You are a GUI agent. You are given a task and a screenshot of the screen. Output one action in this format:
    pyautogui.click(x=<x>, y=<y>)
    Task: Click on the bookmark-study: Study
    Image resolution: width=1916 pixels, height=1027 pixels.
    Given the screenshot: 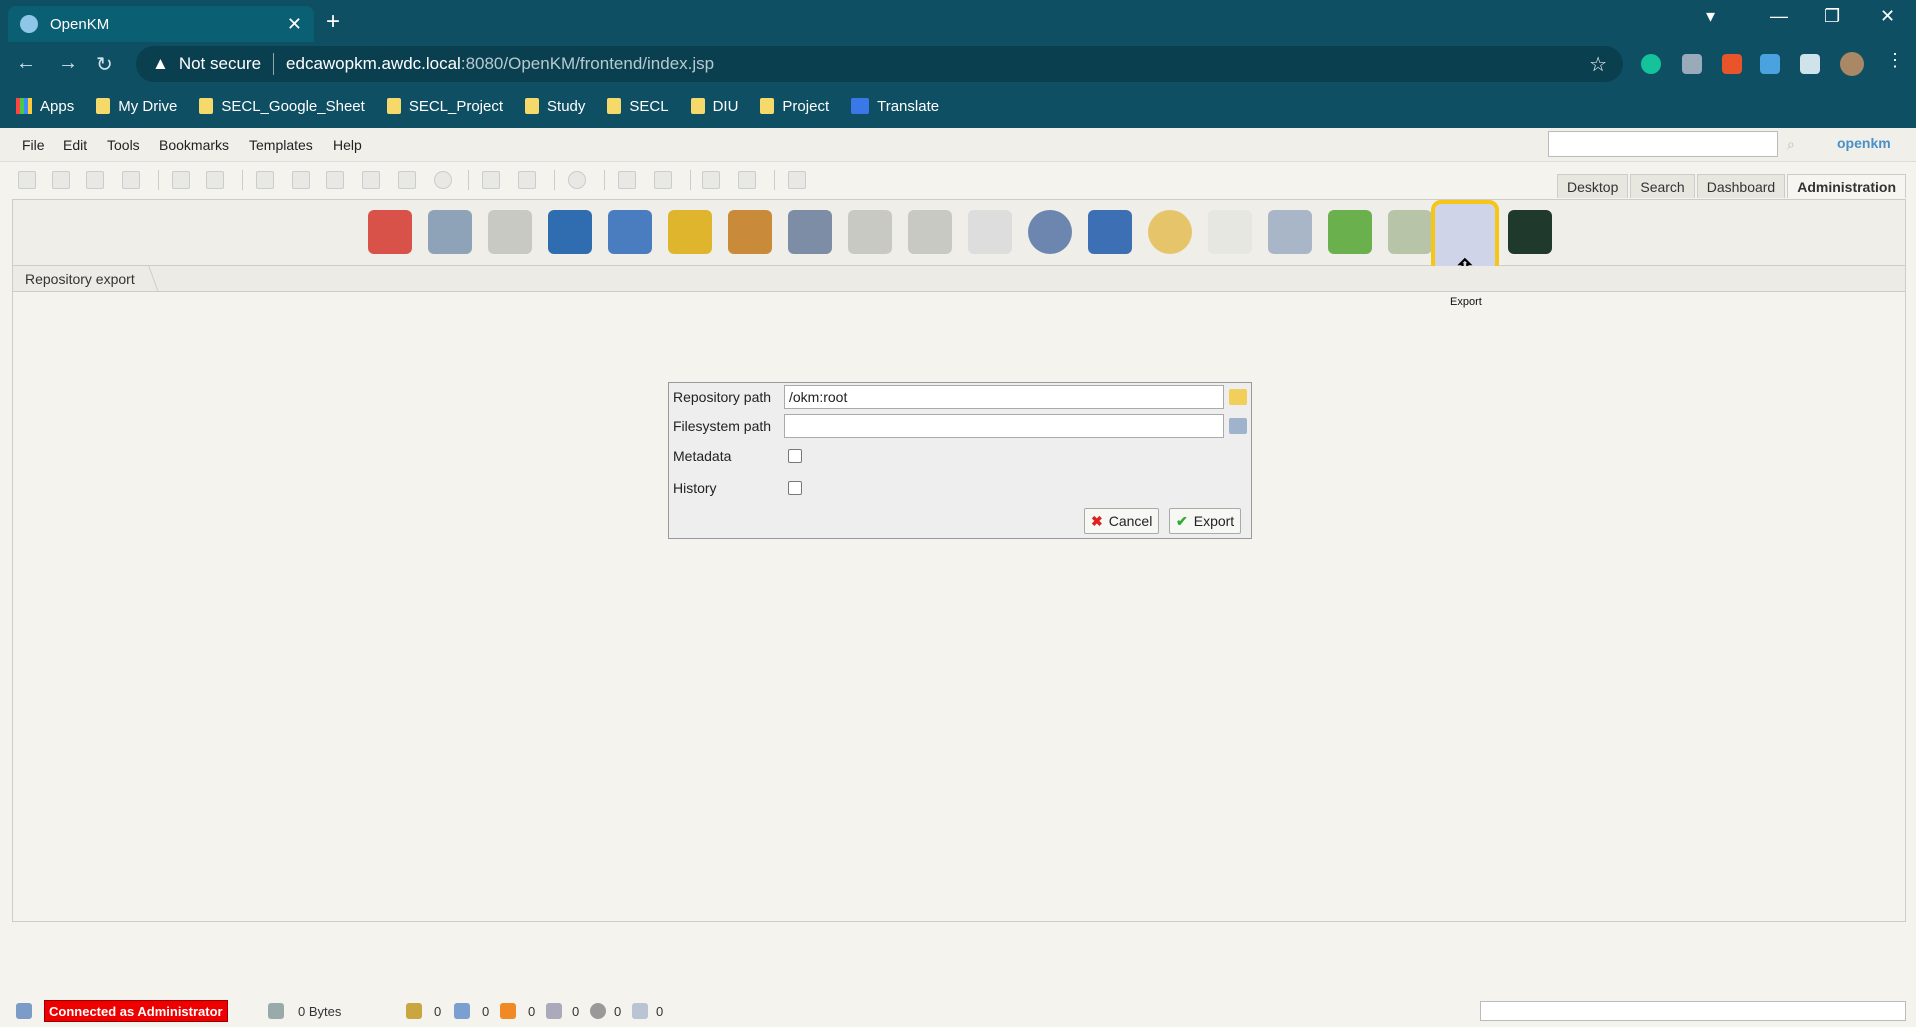 What is the action you would take?
    pyautogui.click(x=555, y=106)
    